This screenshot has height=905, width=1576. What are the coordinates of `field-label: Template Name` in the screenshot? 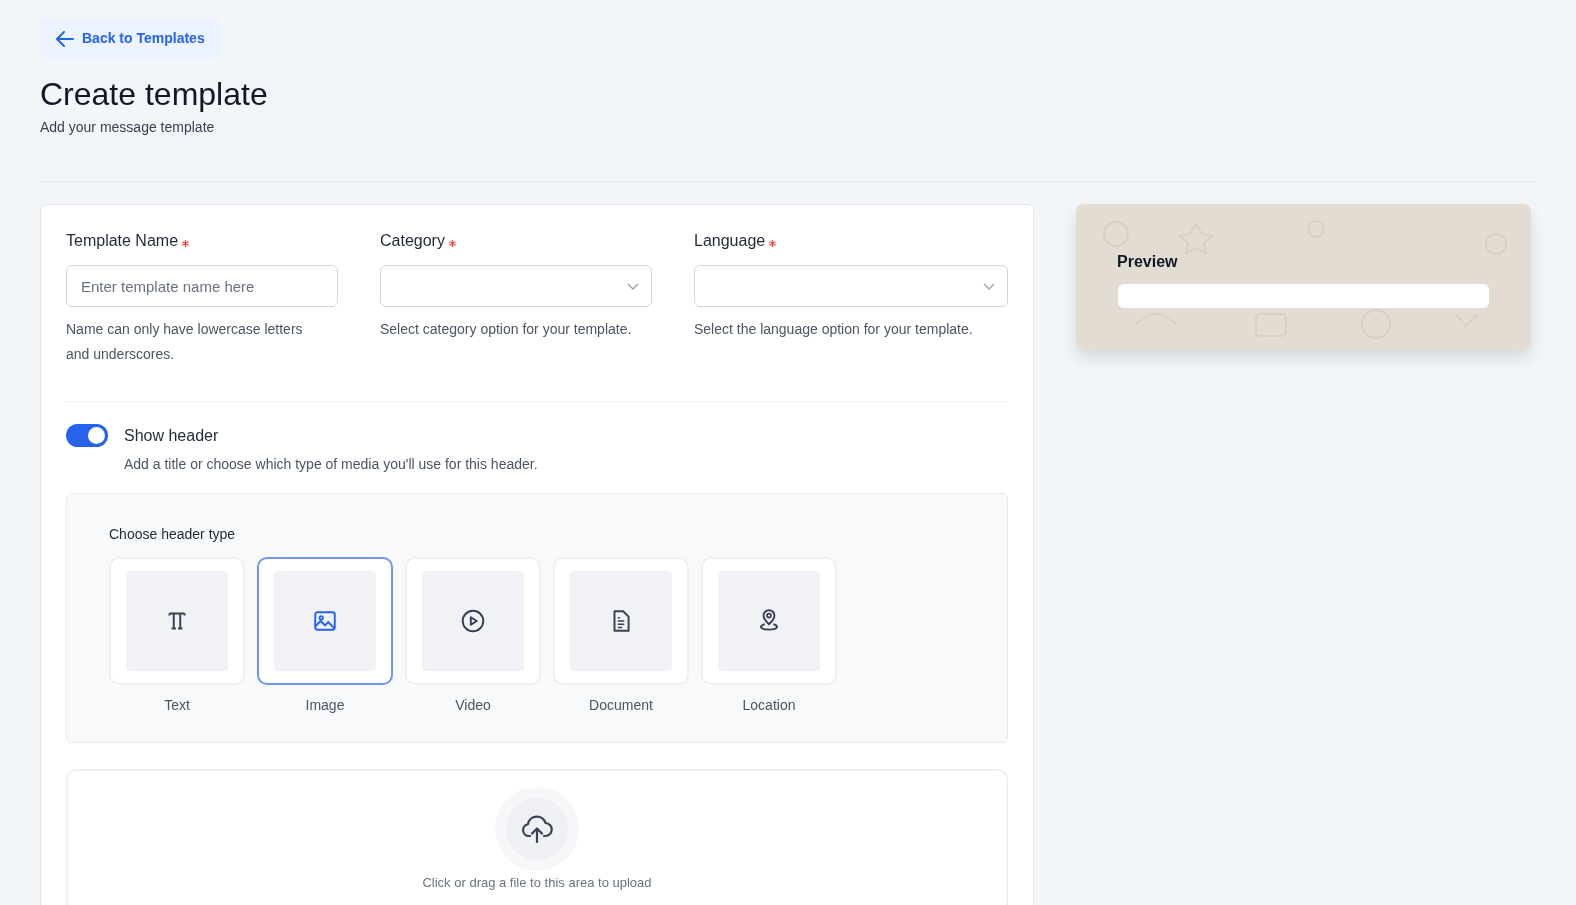 It's located at (122, 241).